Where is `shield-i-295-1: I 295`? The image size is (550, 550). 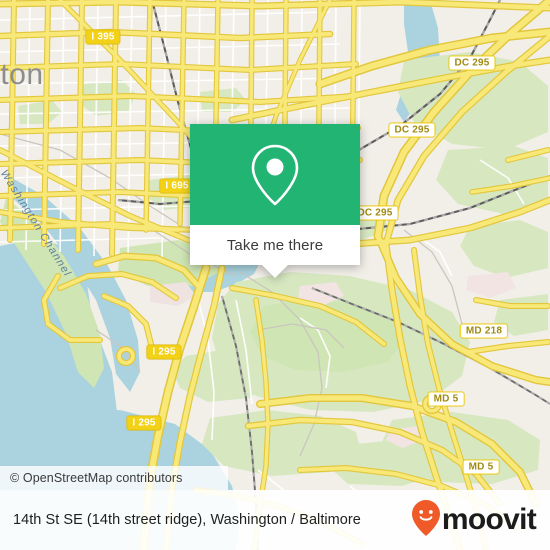
shield-i-295-1: I 295 is located at coordinates (164, 352).